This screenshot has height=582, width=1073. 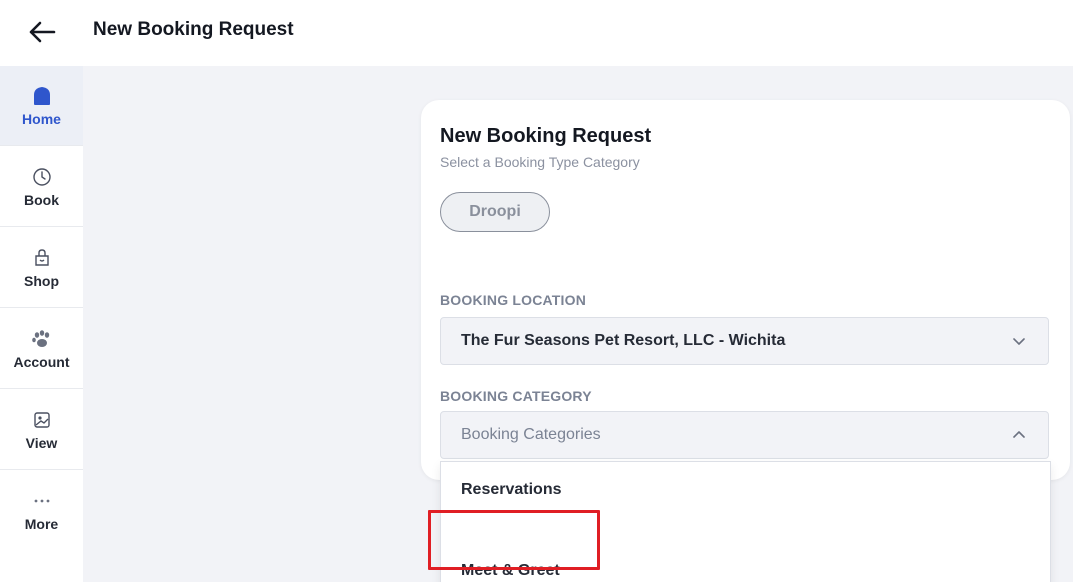 I want to click on arrow-left-icon, so click(x=42, y=32).